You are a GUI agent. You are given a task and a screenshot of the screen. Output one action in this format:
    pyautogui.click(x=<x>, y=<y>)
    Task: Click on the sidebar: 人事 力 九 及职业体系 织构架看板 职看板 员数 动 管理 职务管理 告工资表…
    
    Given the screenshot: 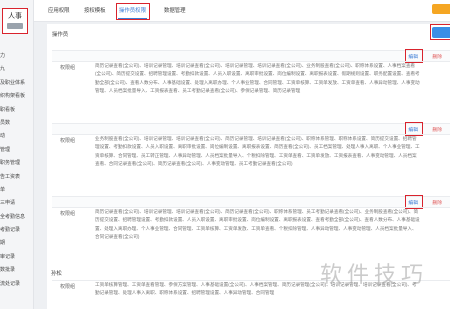 What is the action you would take?
    pyautogui.click(x=17, y=154)
    